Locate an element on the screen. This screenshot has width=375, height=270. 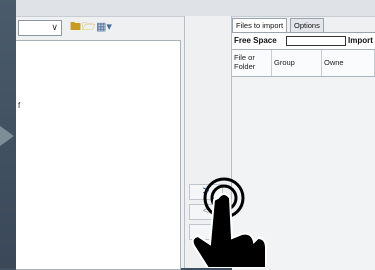
import-label: Import is located at coordinates (360, 40).